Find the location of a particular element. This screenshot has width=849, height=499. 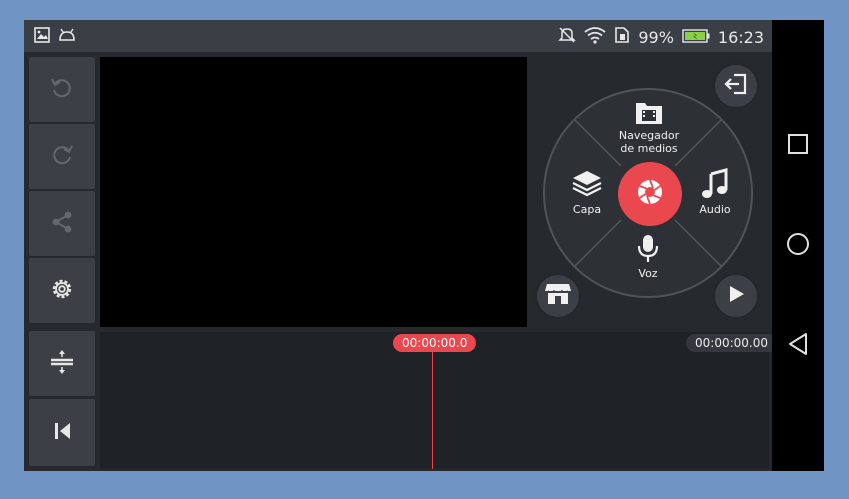

battery-icon is located at coordinates (696, 37).